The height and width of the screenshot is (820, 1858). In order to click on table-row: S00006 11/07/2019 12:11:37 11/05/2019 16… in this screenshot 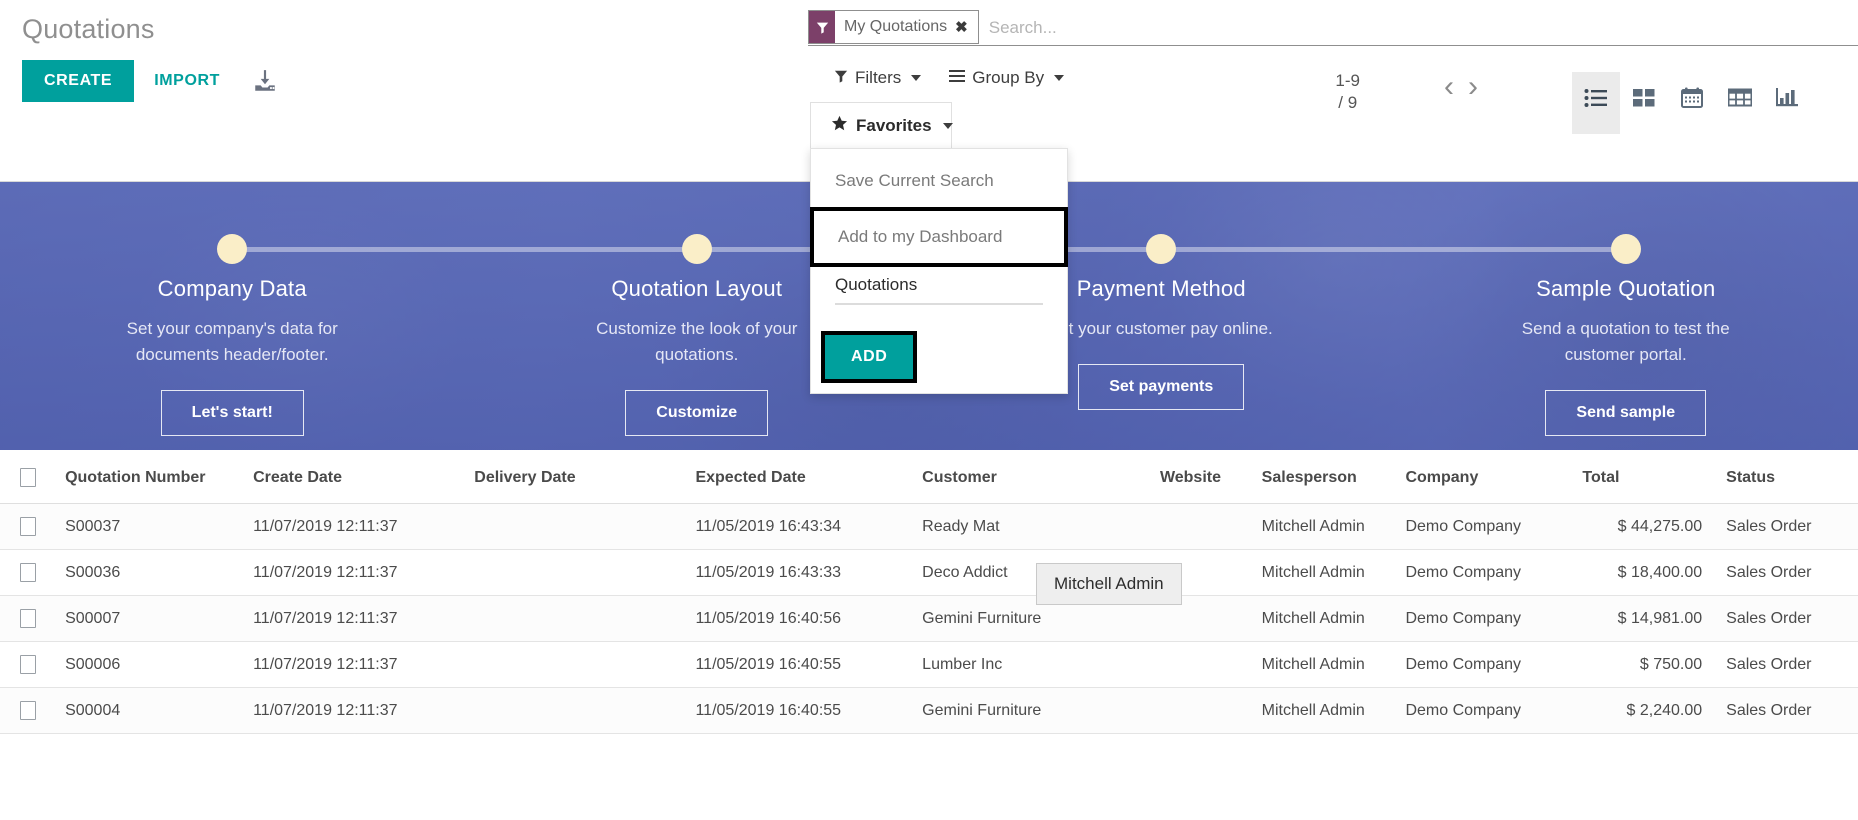, I will do `click(929, 664)`.